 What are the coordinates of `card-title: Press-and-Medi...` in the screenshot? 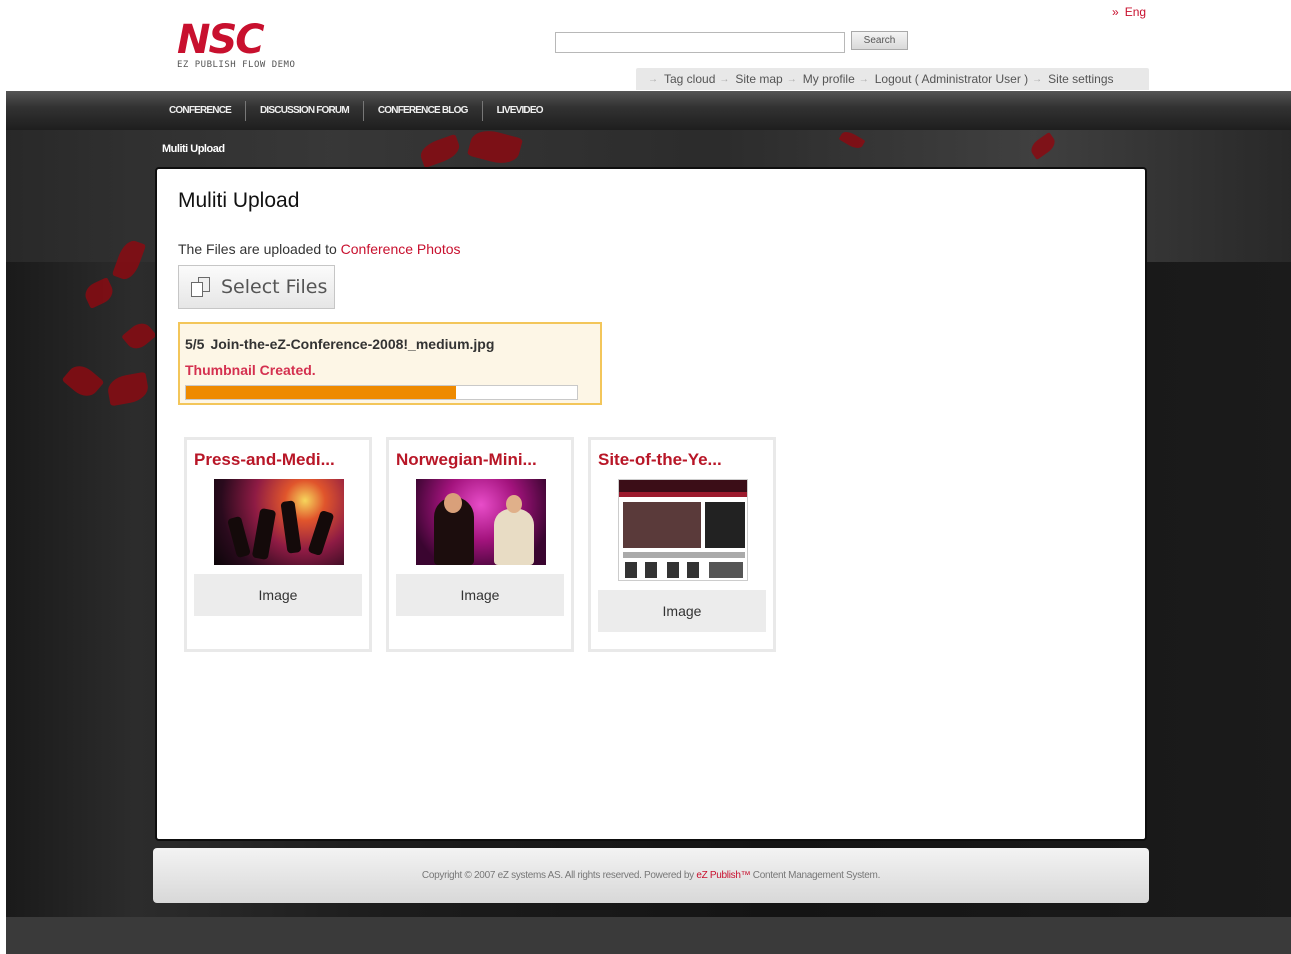 It's located at (264, 460).